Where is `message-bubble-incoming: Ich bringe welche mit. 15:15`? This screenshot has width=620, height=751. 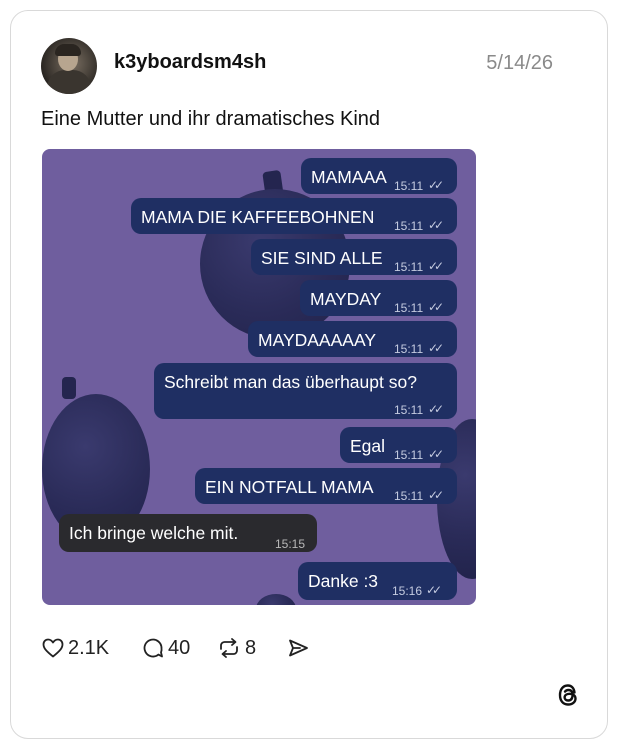 message-bubble-incoming: Ich bringe welche mit. 15:15 is located at coordinates (188, 533).